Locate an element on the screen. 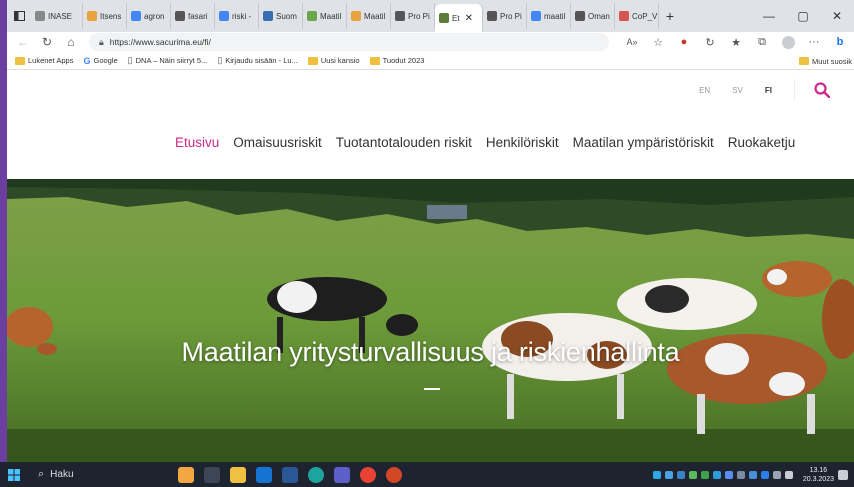 The height and width of the screenshot is (487, 854). browser-tab: Itsens is located at coordinates (105, 16).